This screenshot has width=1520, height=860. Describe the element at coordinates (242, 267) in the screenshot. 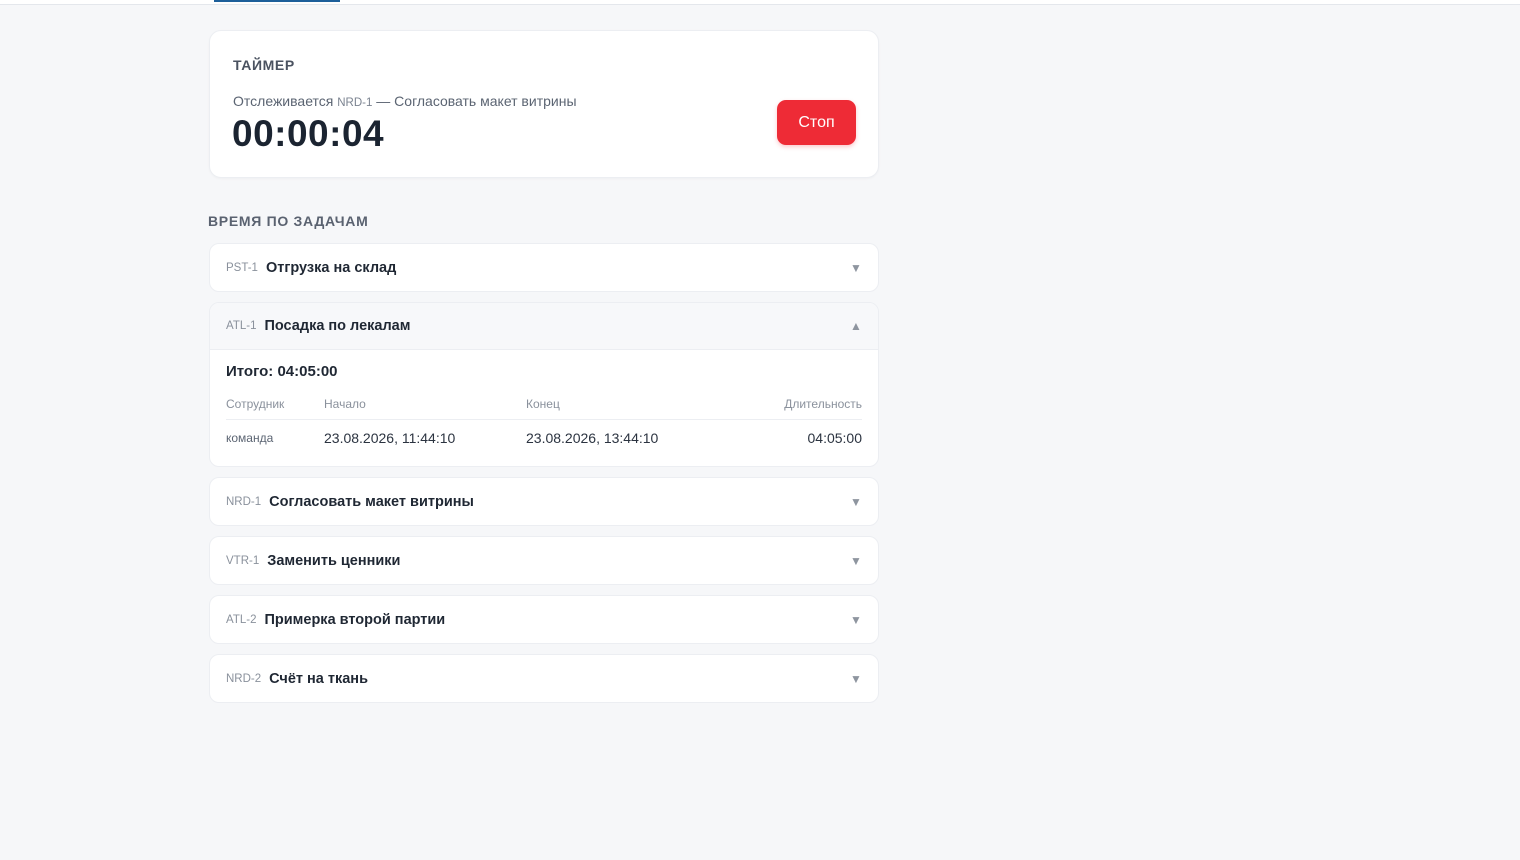

I see `task-code: PST-1` at that location.